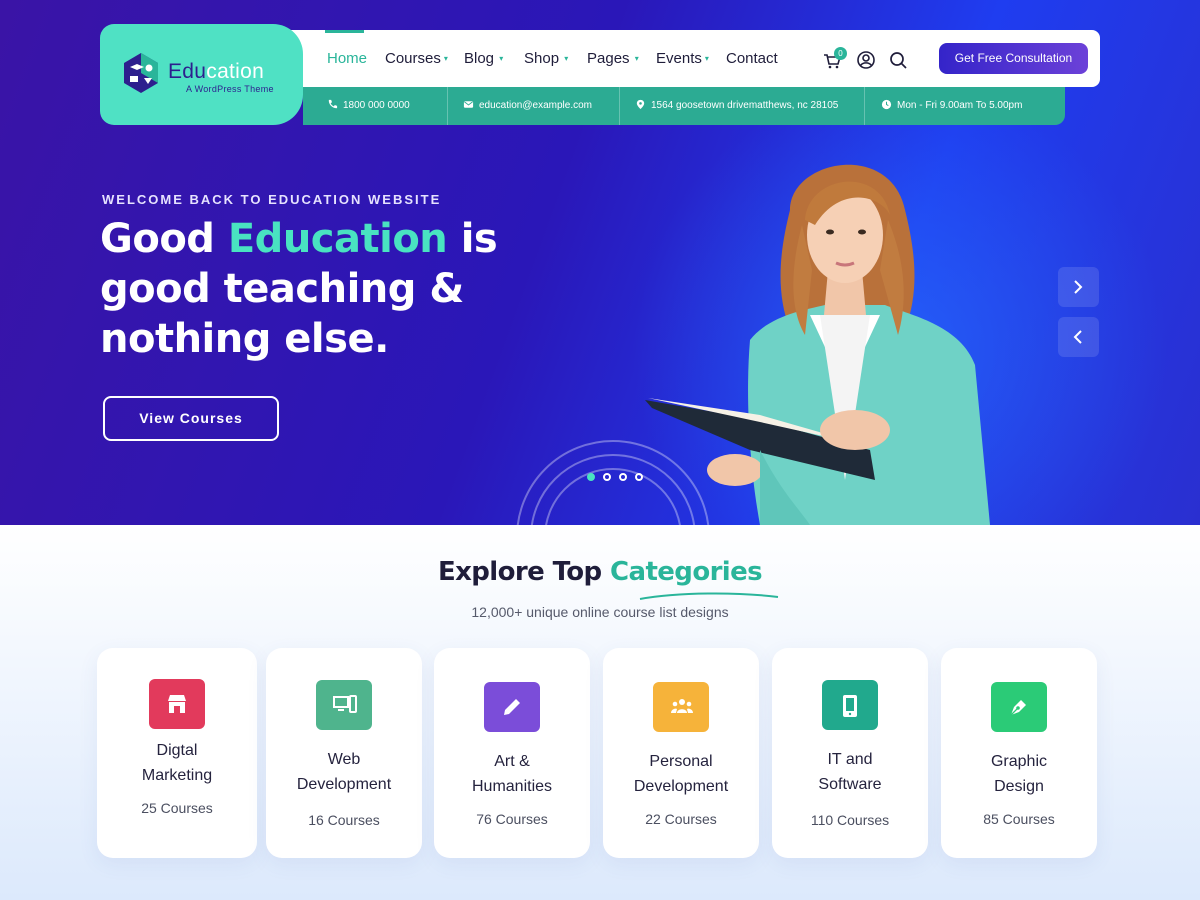 This screenshot has height=900, width=1200. I want to click on headline-part1: Good, so click(164, 239).